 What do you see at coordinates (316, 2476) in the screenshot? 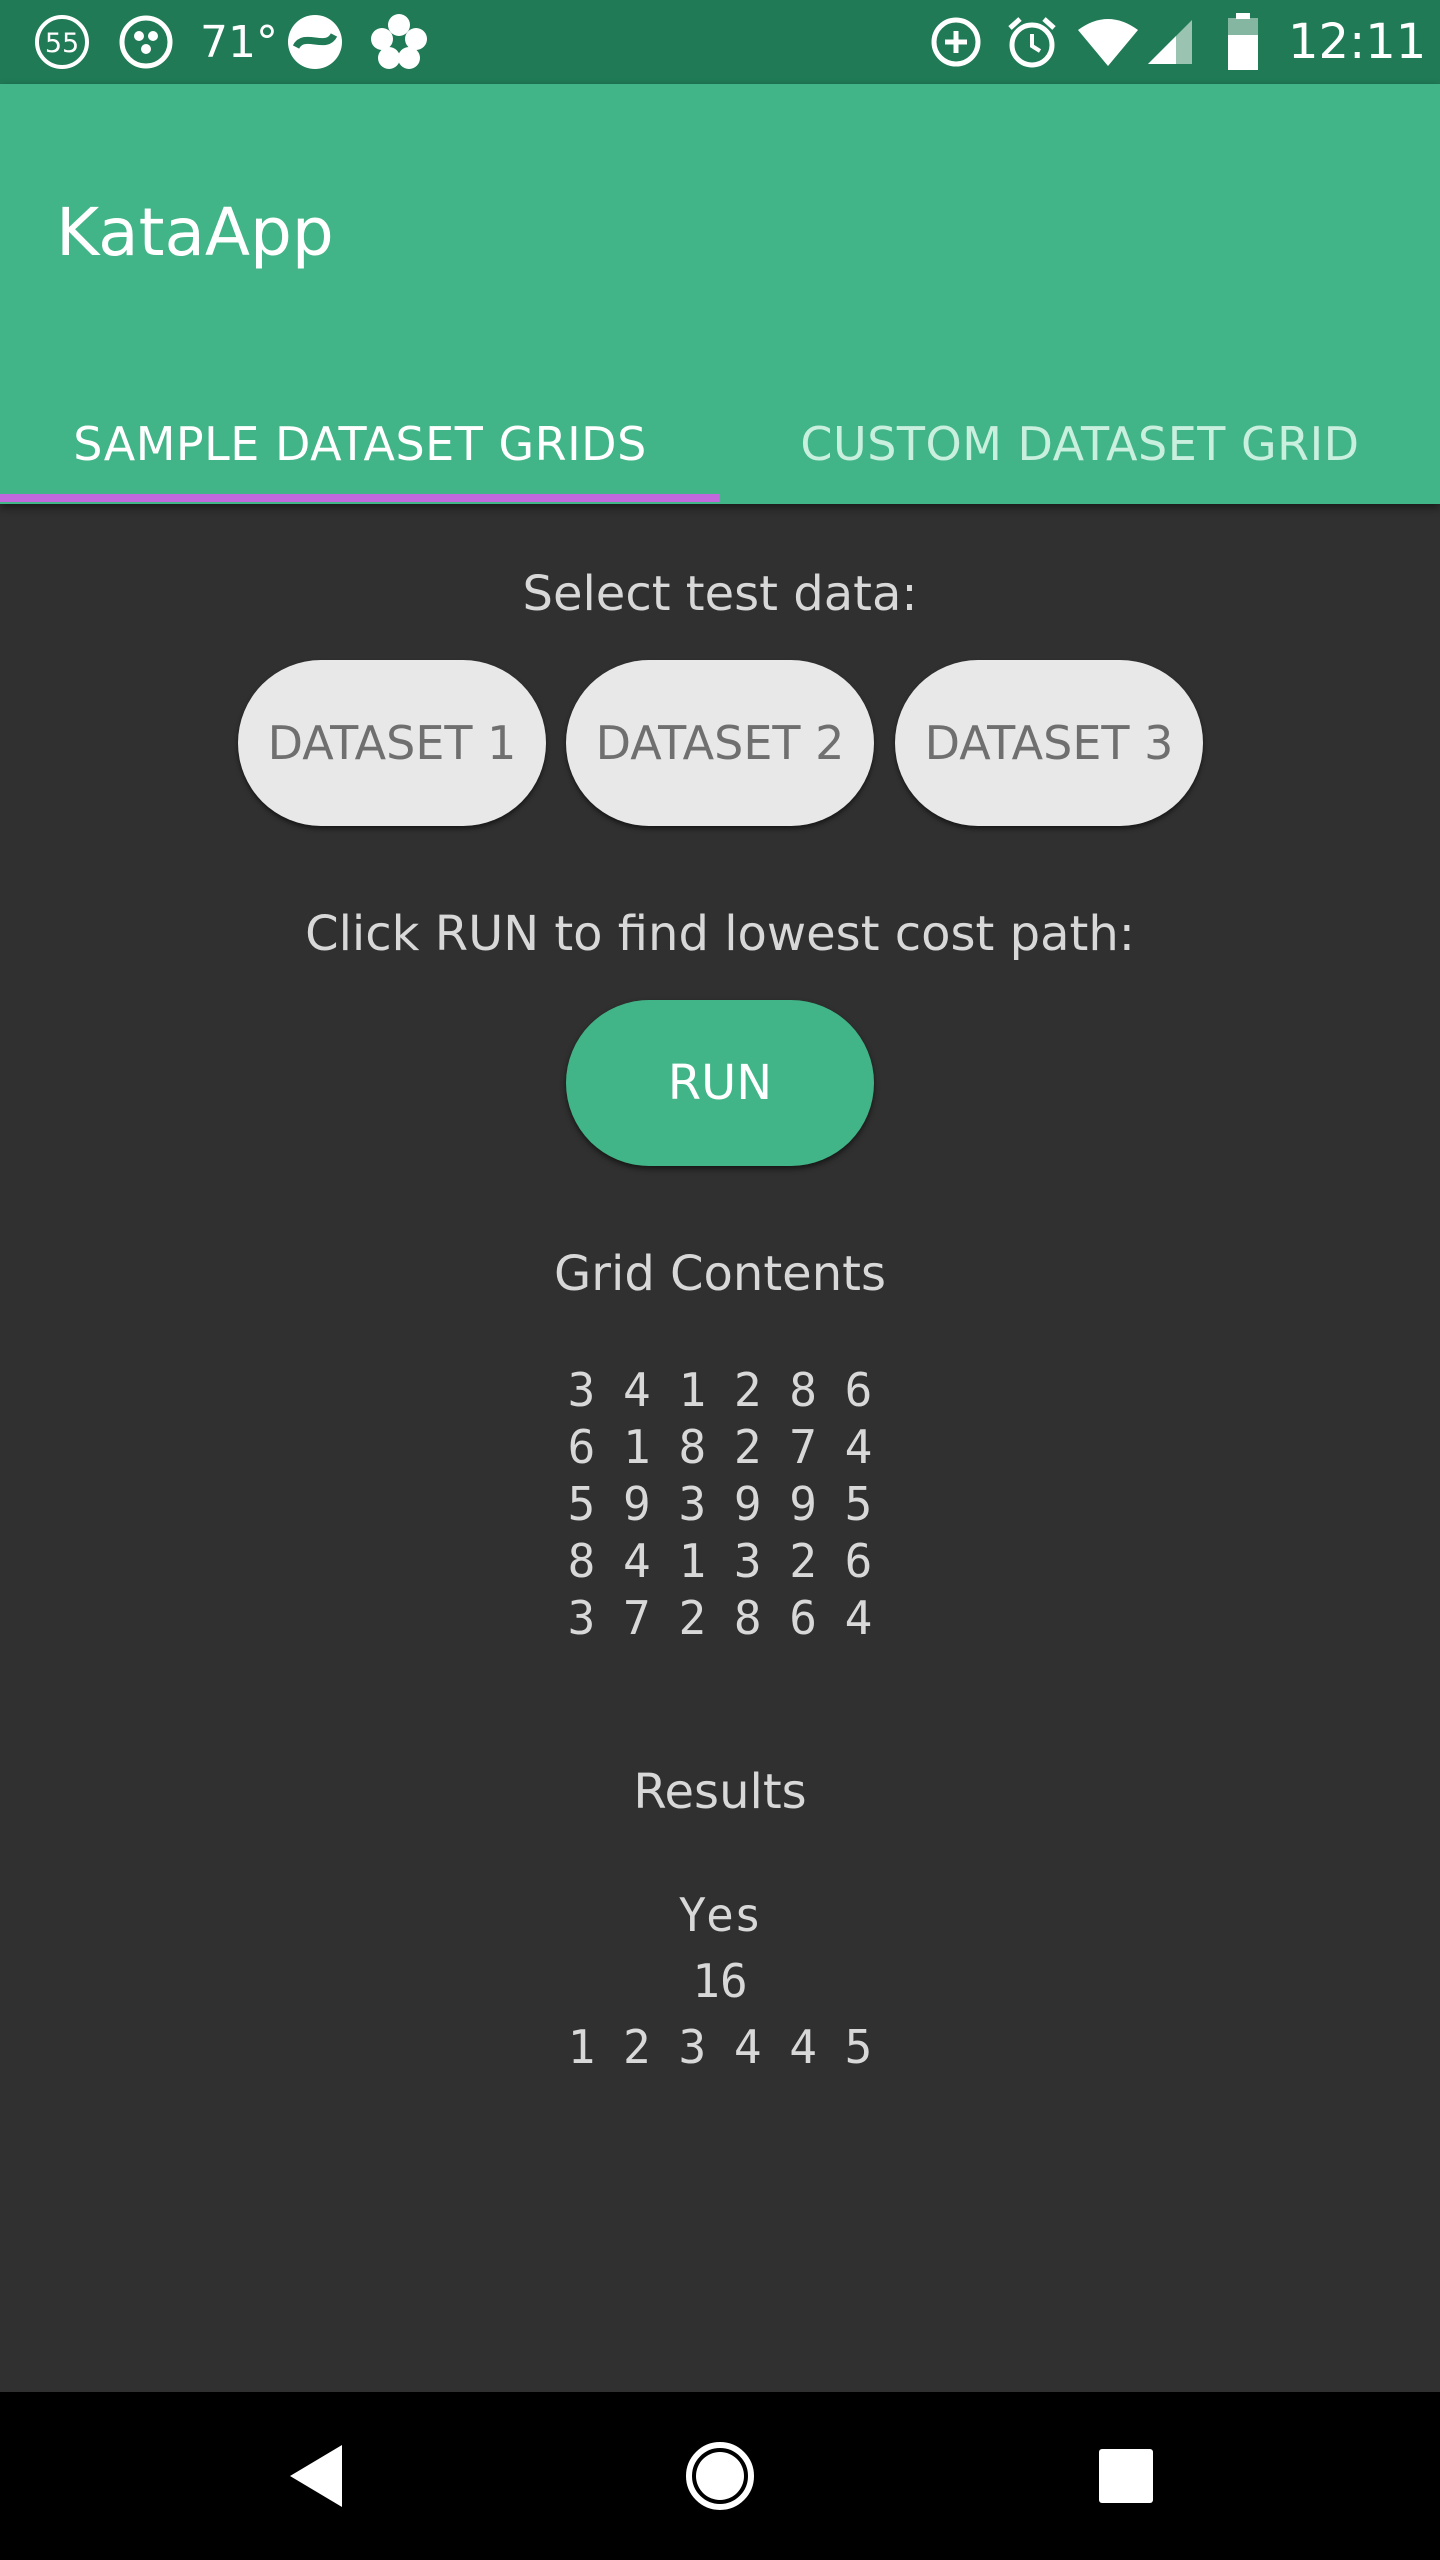
I see `back-icon` at bounding box center [316, 2476].